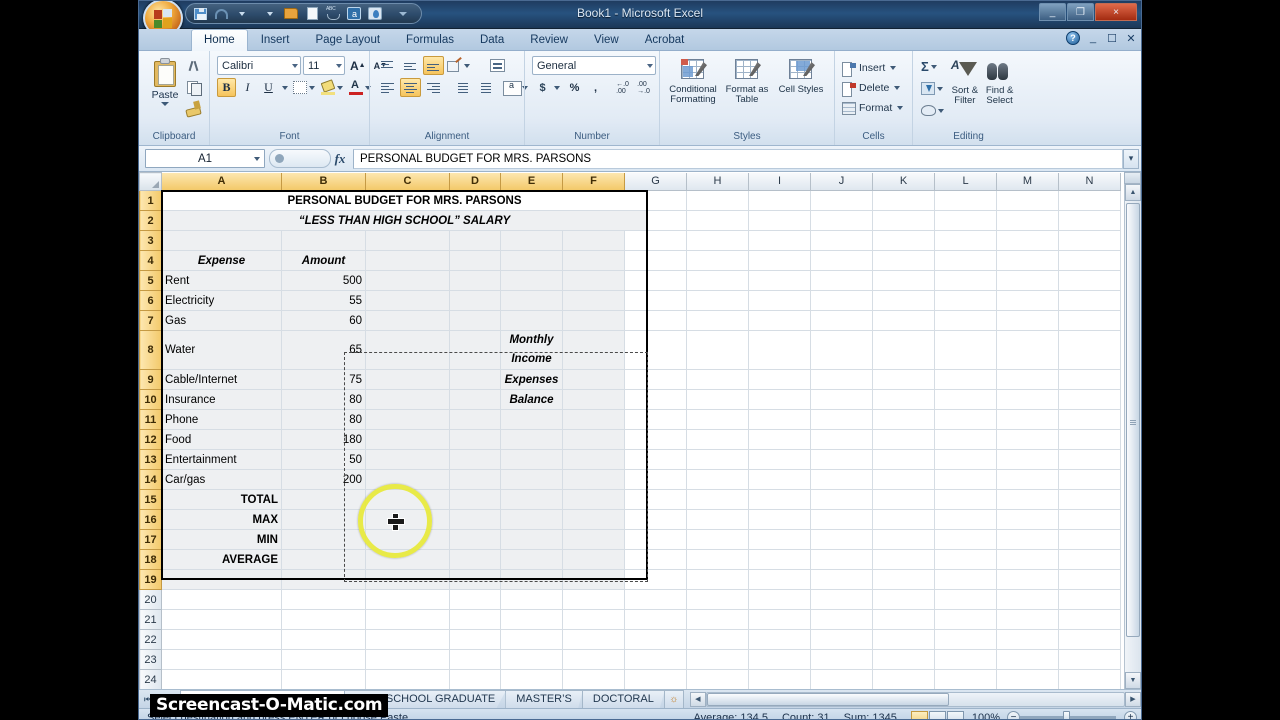 This screenshot has width=1280, height=720. What do you see at coordinates (937, 714) in the screenshot?
I see `page-layout-view-icon` at bounding box center [937, 714].